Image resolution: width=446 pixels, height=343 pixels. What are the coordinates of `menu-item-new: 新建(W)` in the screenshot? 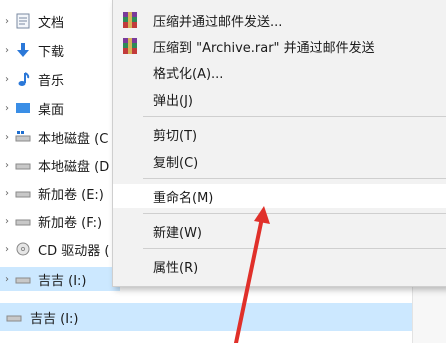 It's located at (279, 231).